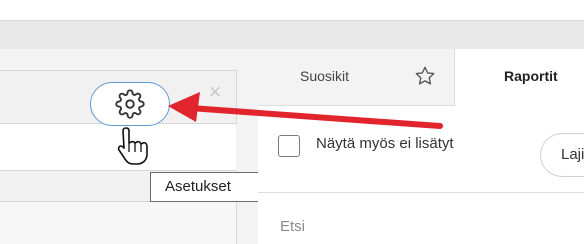 This screenshot has width=584, height=244. I want to click on title-bar, so click(292, 35).